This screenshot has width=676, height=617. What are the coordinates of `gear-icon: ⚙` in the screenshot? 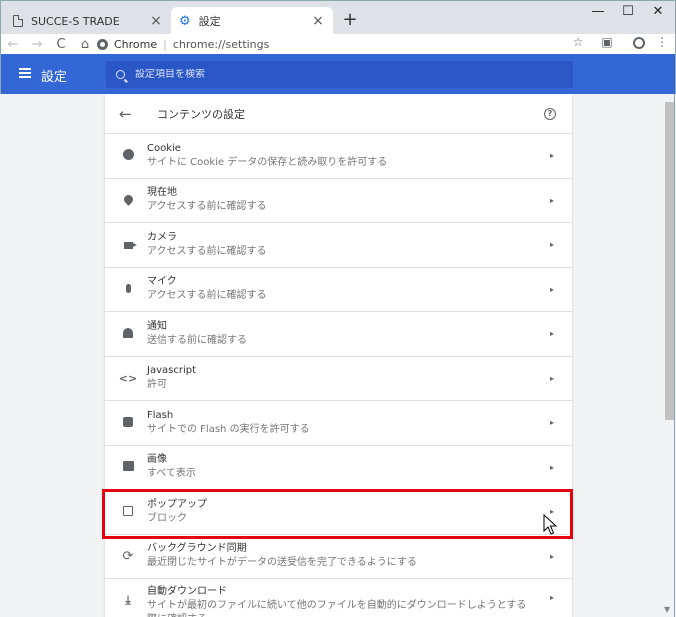 It's located at (185, 21).